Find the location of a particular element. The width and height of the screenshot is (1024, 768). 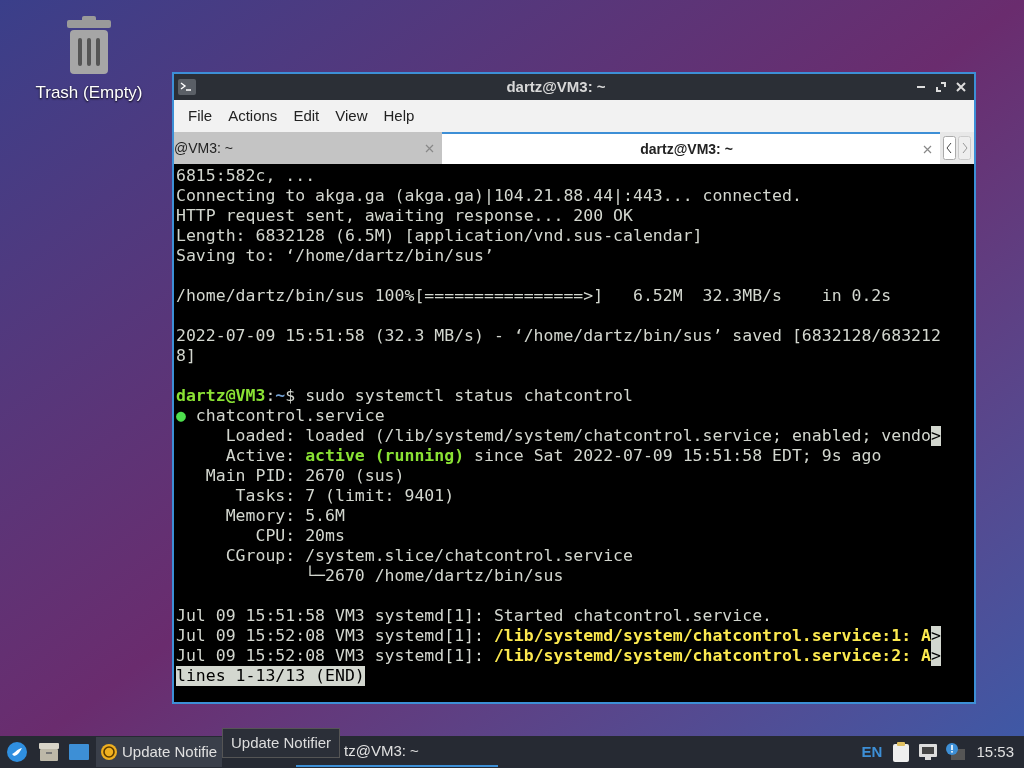

terminal-text: └─2670 /home/dartz/bin/sus is located at coordinates (434, 576).